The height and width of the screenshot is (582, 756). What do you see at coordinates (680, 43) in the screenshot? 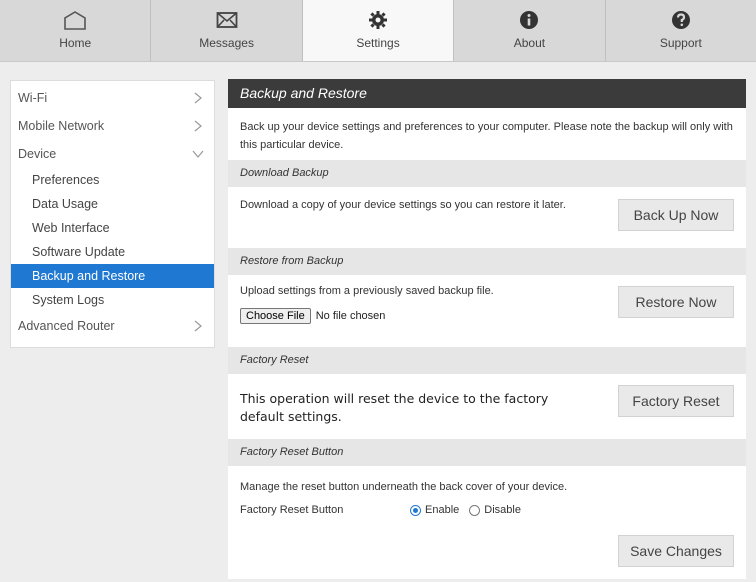
I see `tab-support-label: Support` at bounding box center [680, 43].